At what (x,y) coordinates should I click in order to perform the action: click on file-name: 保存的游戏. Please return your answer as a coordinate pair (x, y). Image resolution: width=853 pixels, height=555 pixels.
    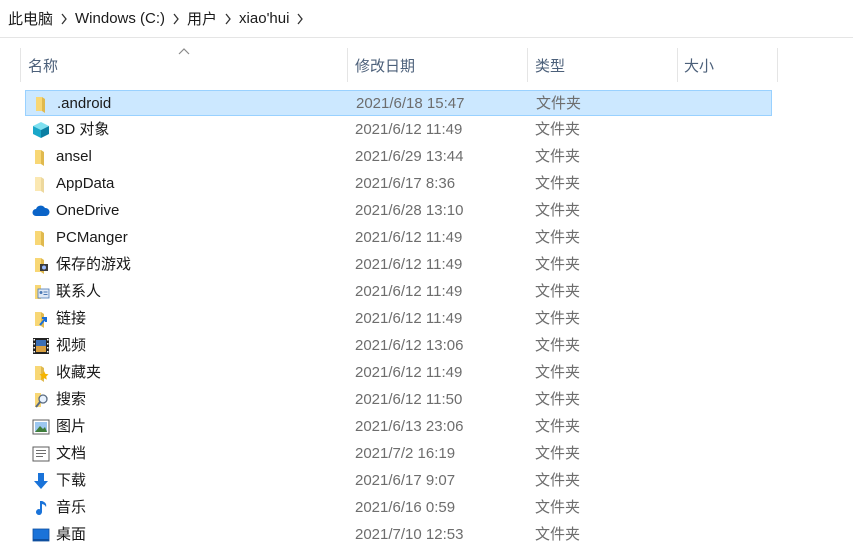
    Looking at the image, I should click on (93, 265).